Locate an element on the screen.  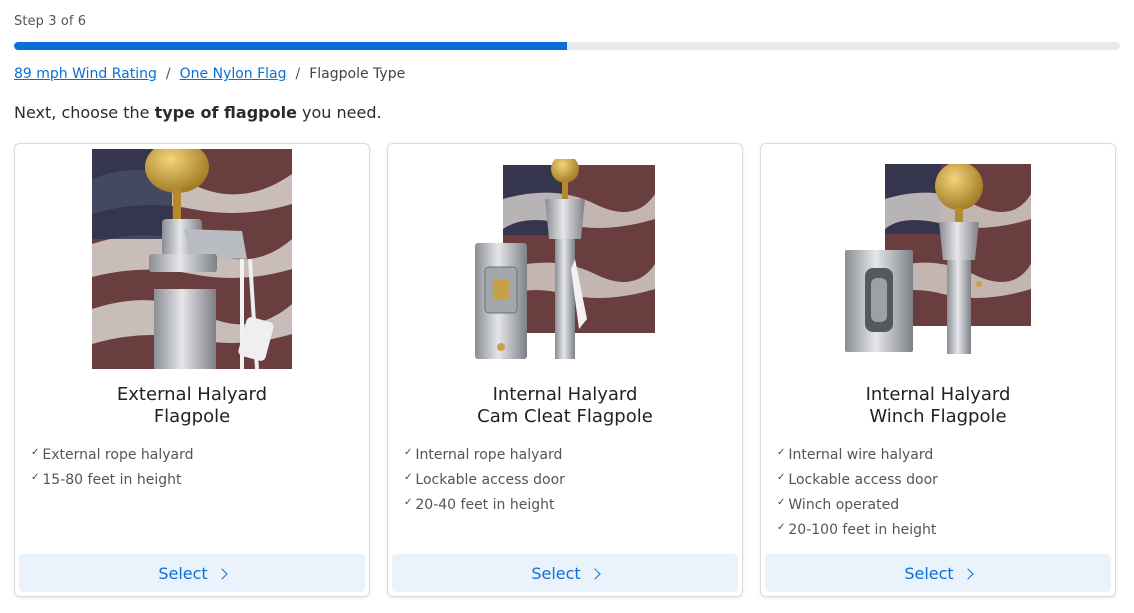
feature-text: 15-80 feet in height is located at coordinates (112, 480).